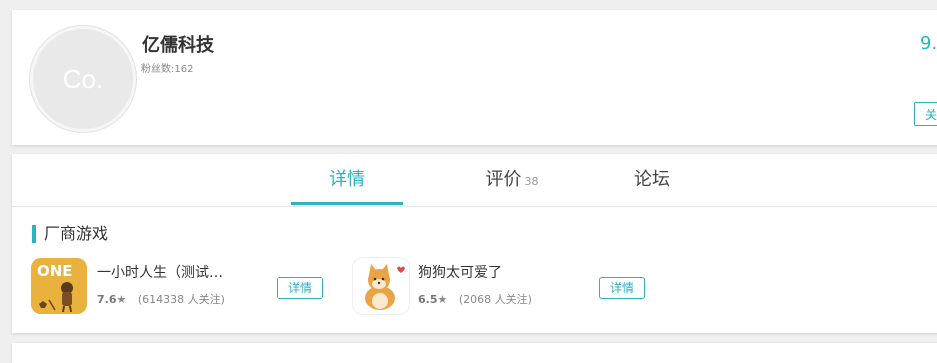 This screenshot has height=363, width=937. I want to click on game-title: 狗狗太可爱了, so click(460, 272).